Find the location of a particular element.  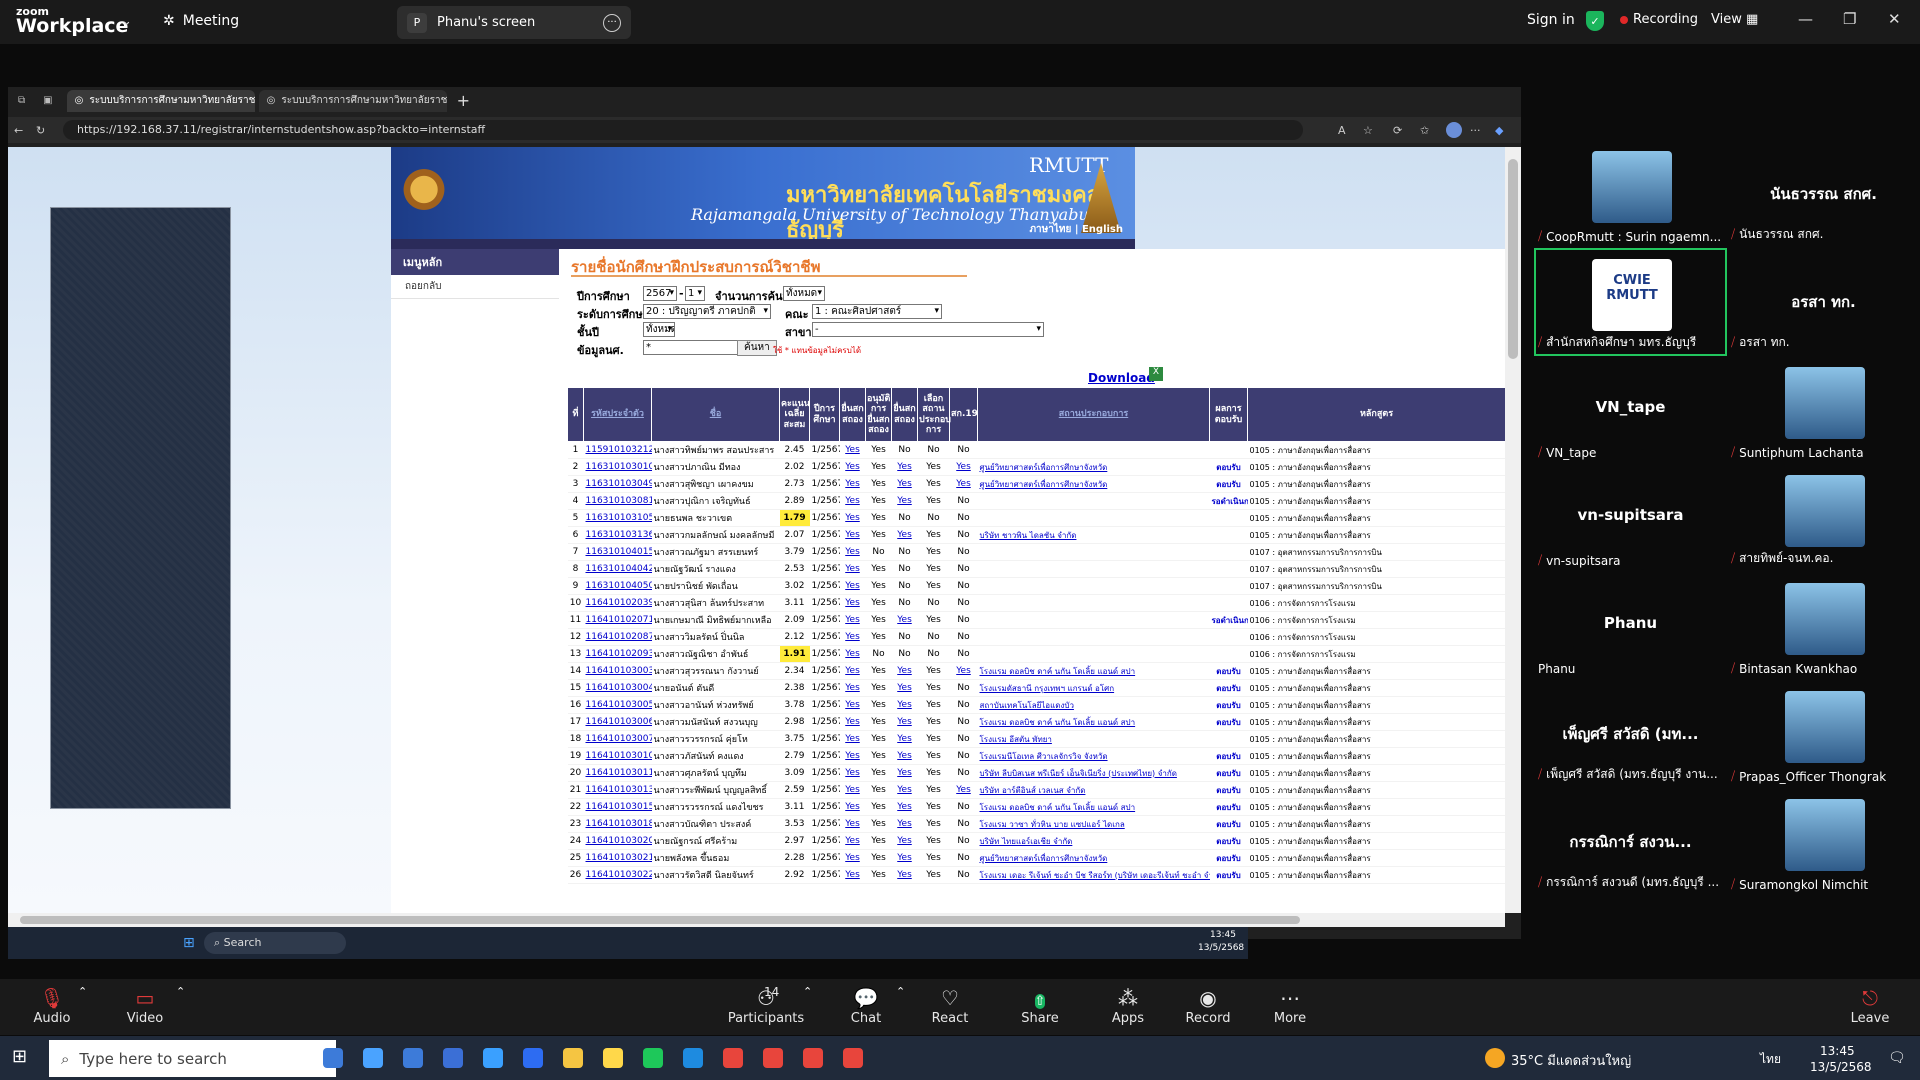

cell-student-id: 116410102039-7 is located at coordinates (617, 603).